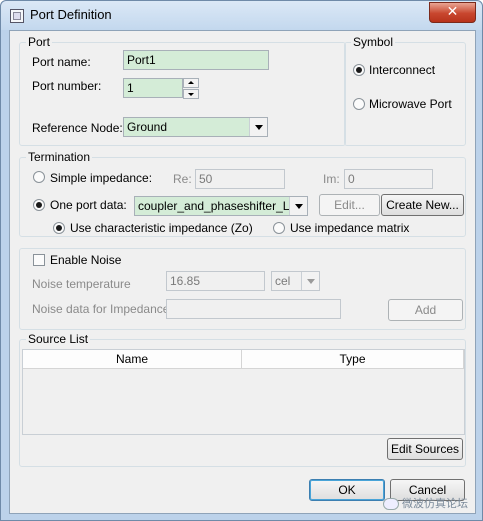 This screenshot has height=521, width=483. What do you see at coordinates (435, 503) in the screenshot?
I see `watermark-text: 微波仿真论坛` at bounding box center [435, 503].